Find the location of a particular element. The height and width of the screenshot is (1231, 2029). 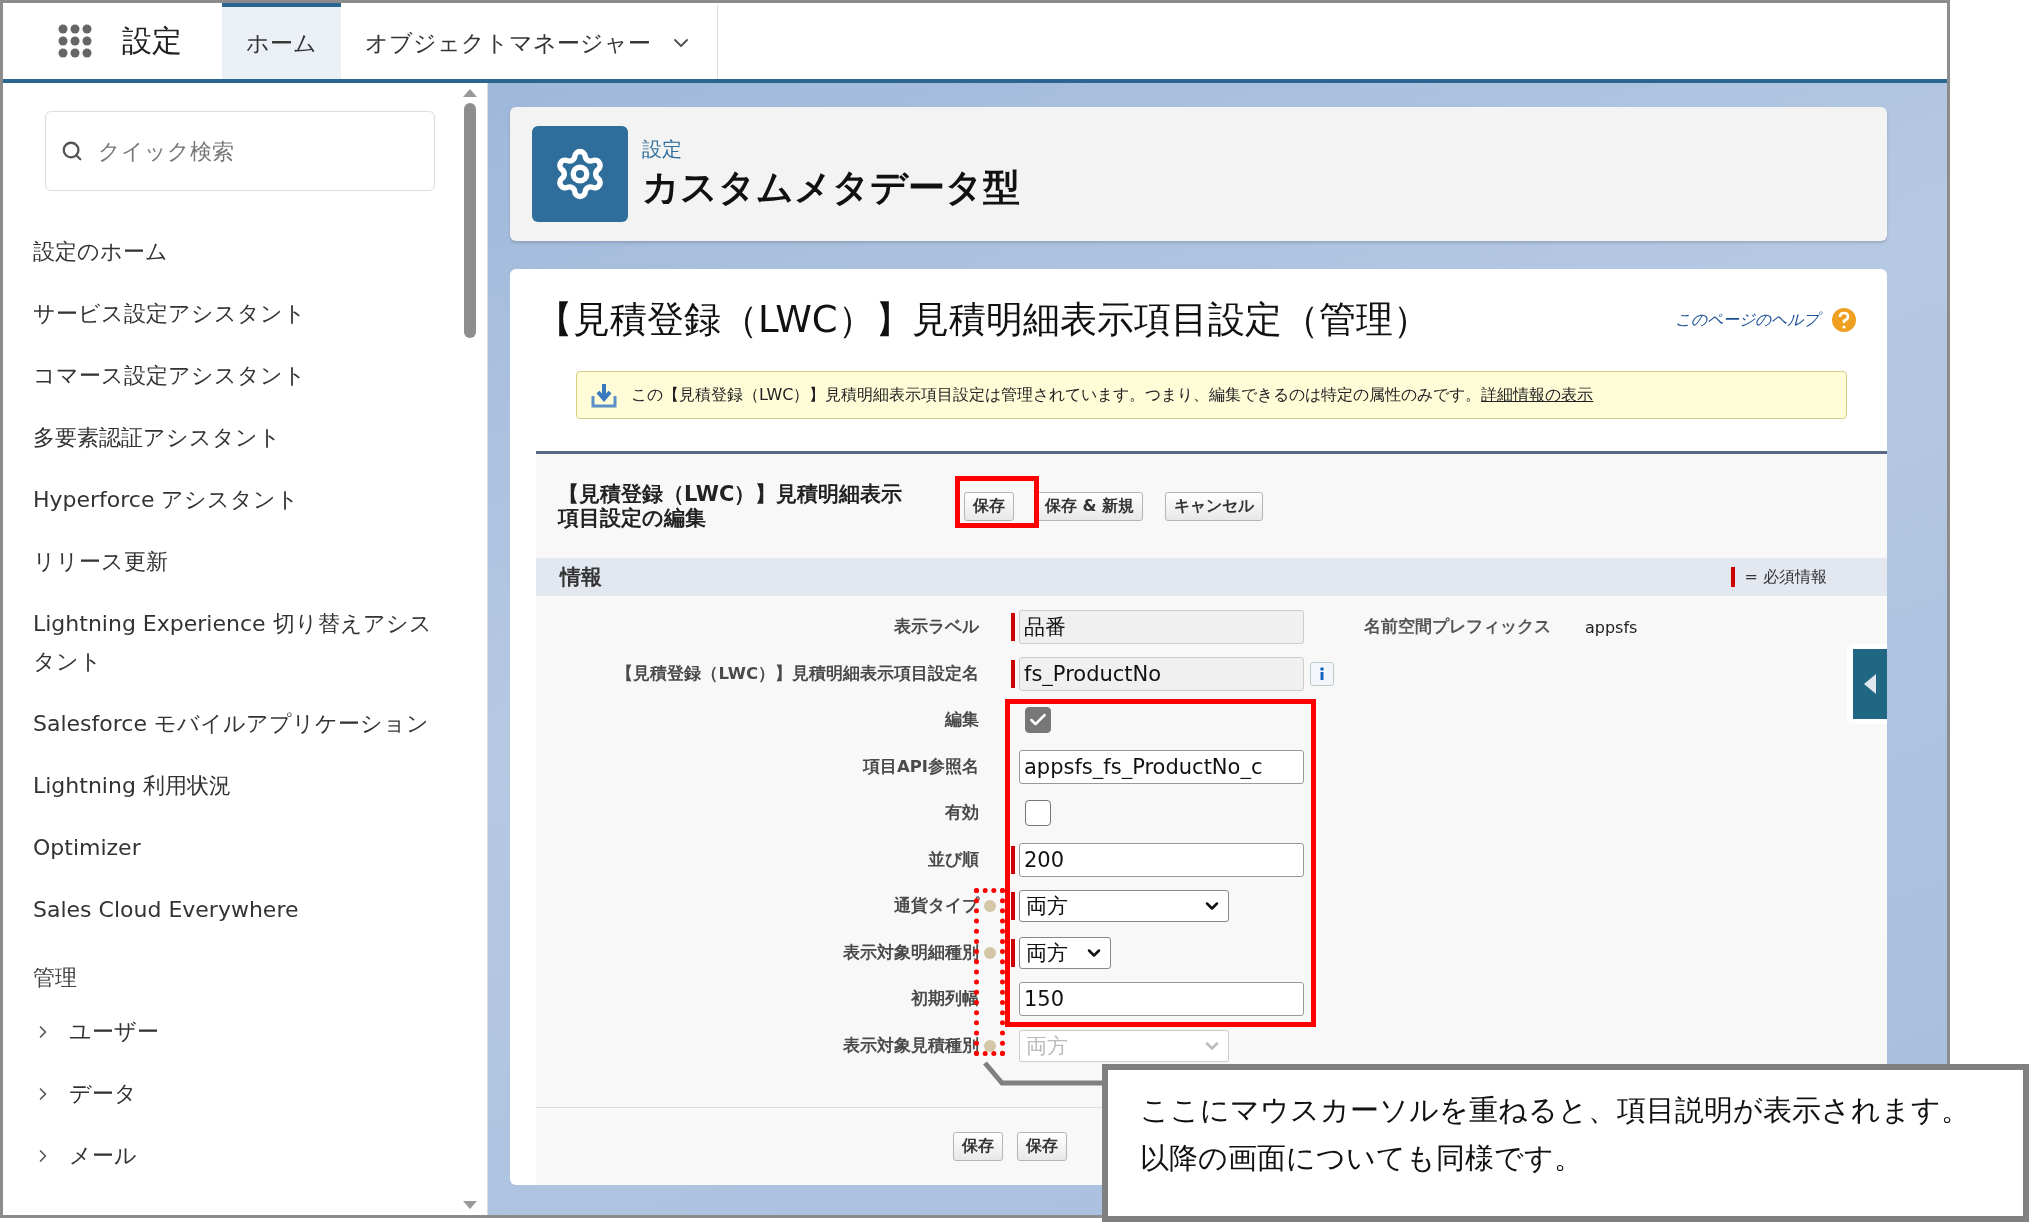

app-title: 設定 is located at coordinates (152, 40).